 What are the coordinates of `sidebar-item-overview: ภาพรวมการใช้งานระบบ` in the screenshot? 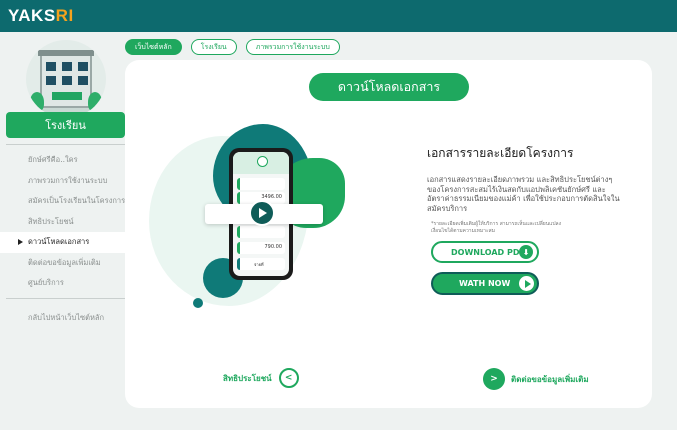 It's located at (66, 181).